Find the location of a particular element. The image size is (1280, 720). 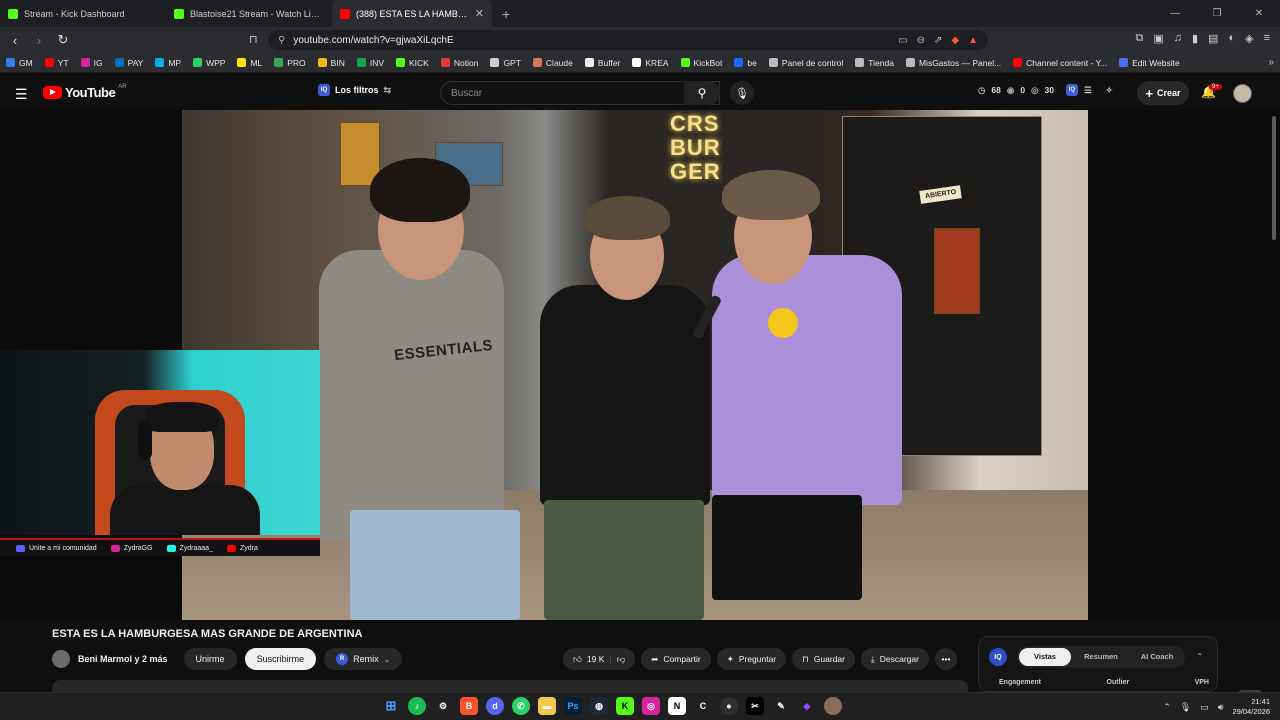

bookmark-item: INV is located at coordinates (370, 63).